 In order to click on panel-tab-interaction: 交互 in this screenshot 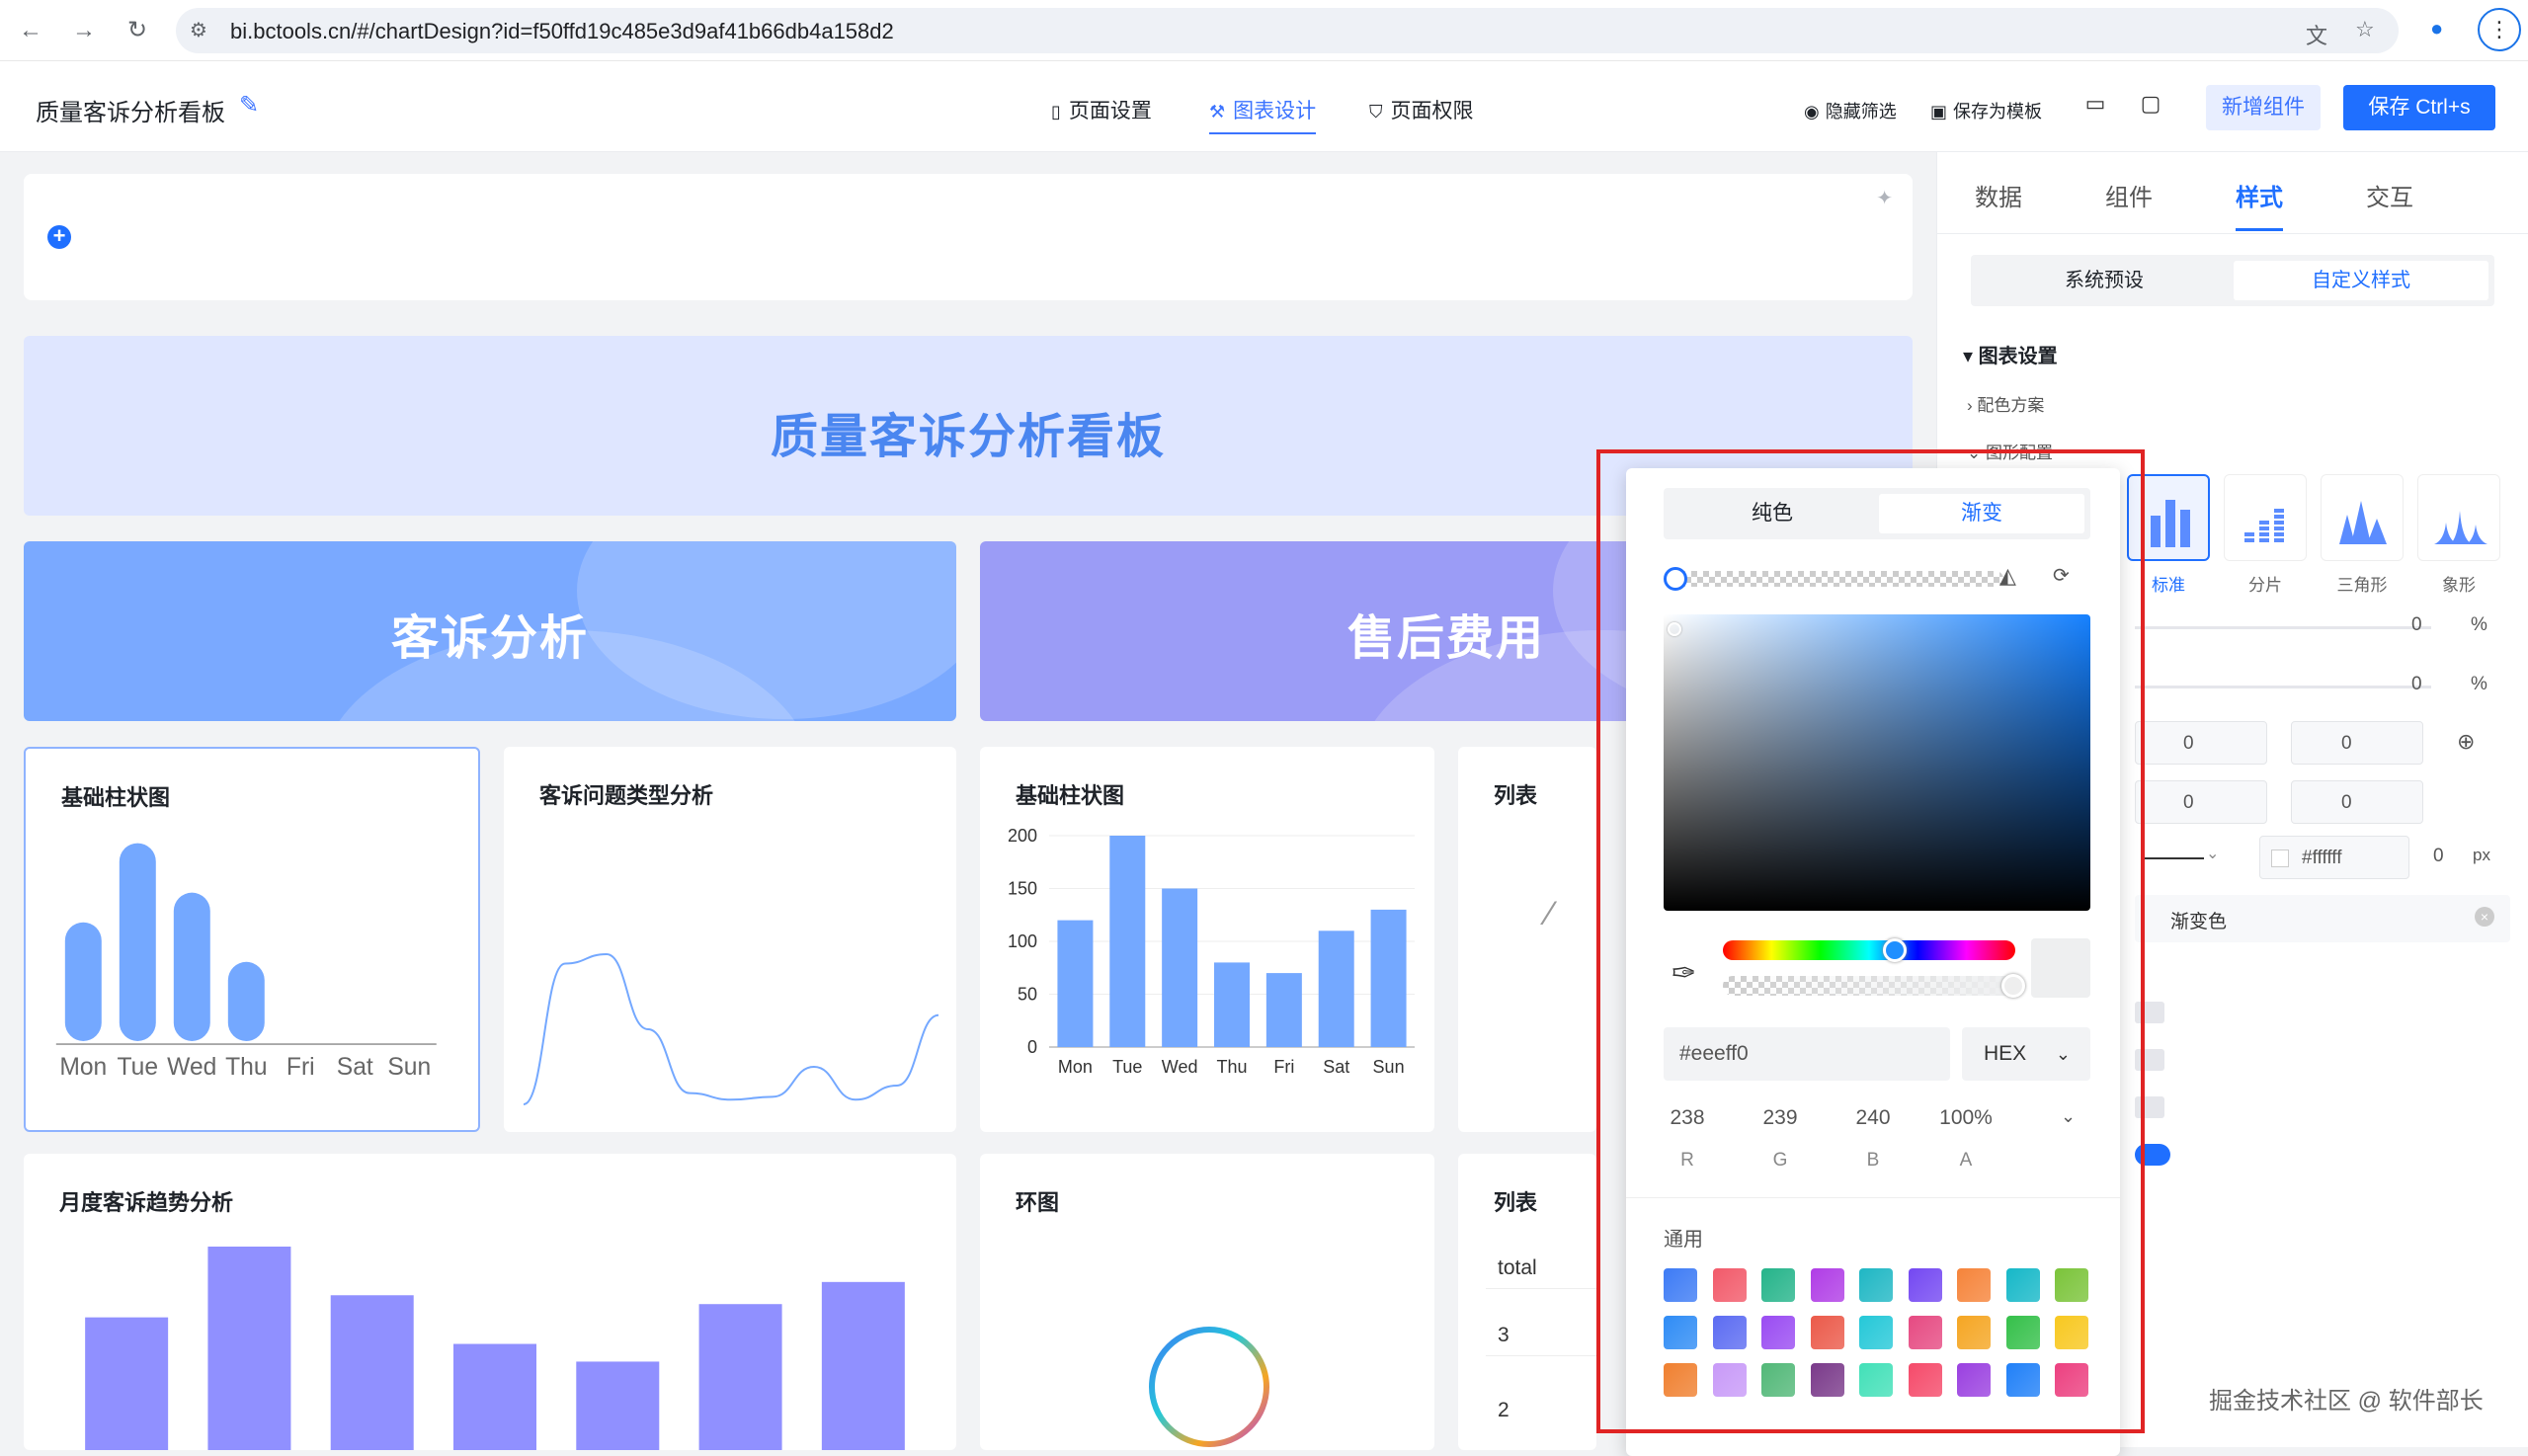, I will do `click(2389, 195)`.